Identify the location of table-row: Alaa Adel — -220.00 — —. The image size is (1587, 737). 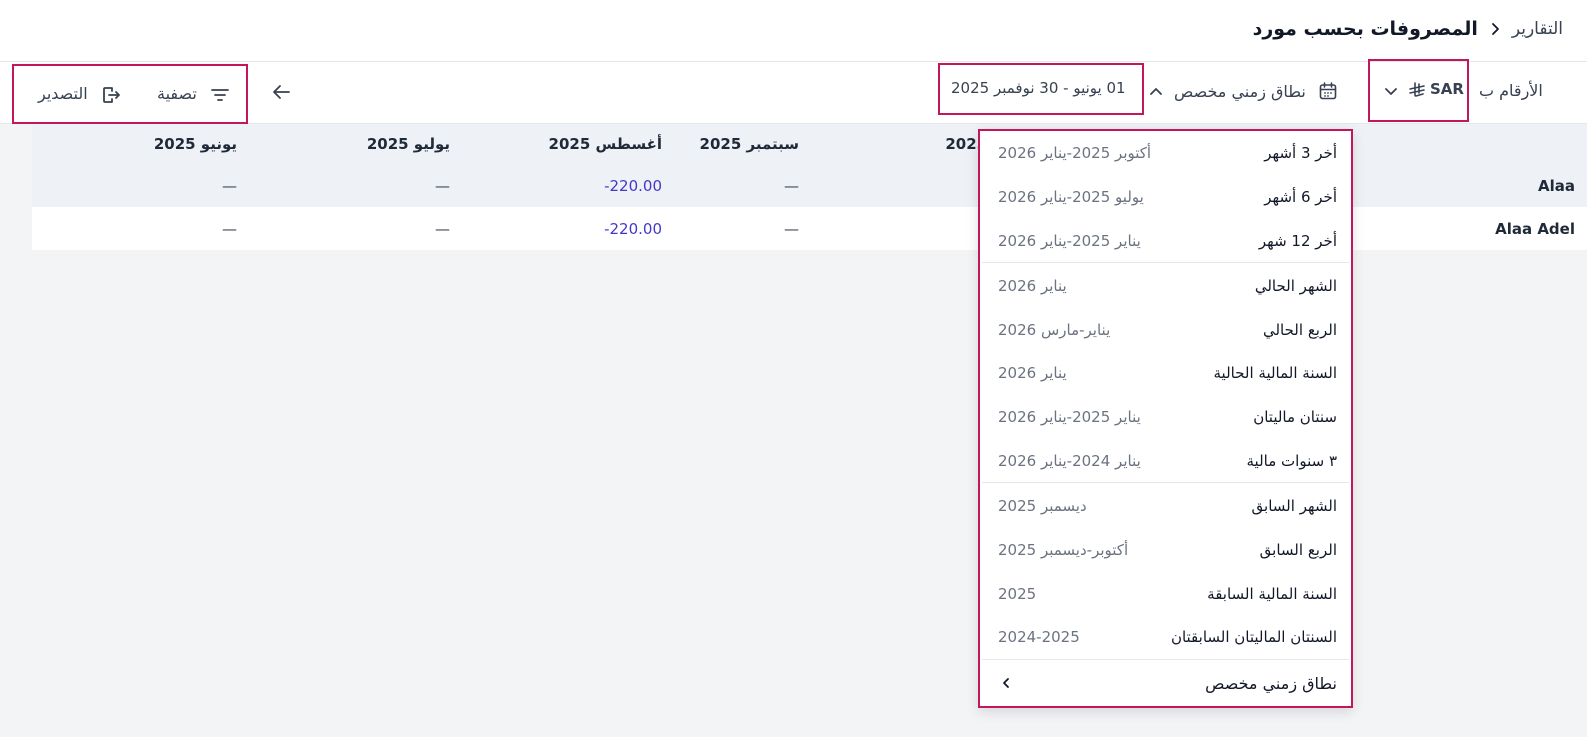
(809, 228).